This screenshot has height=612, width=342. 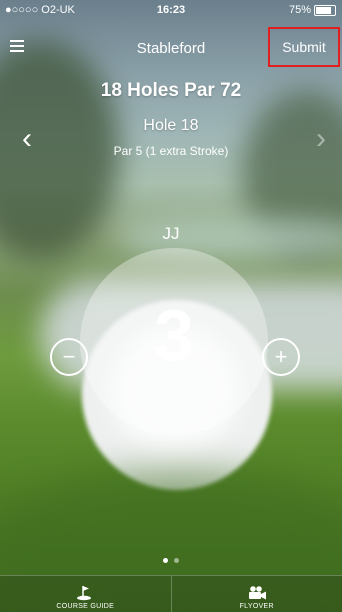 I want to click on page-indicator, so click(x=171, y=560).